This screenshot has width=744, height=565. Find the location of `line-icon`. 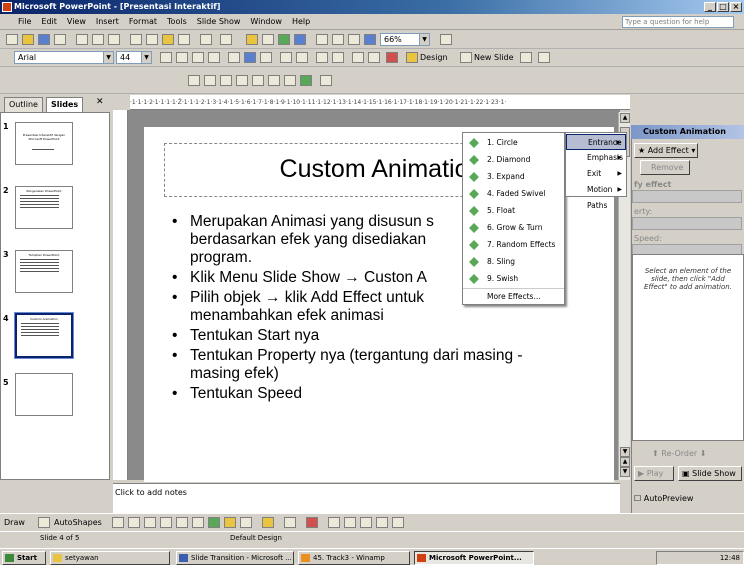

line-icon is located at coordinates (118, 522).